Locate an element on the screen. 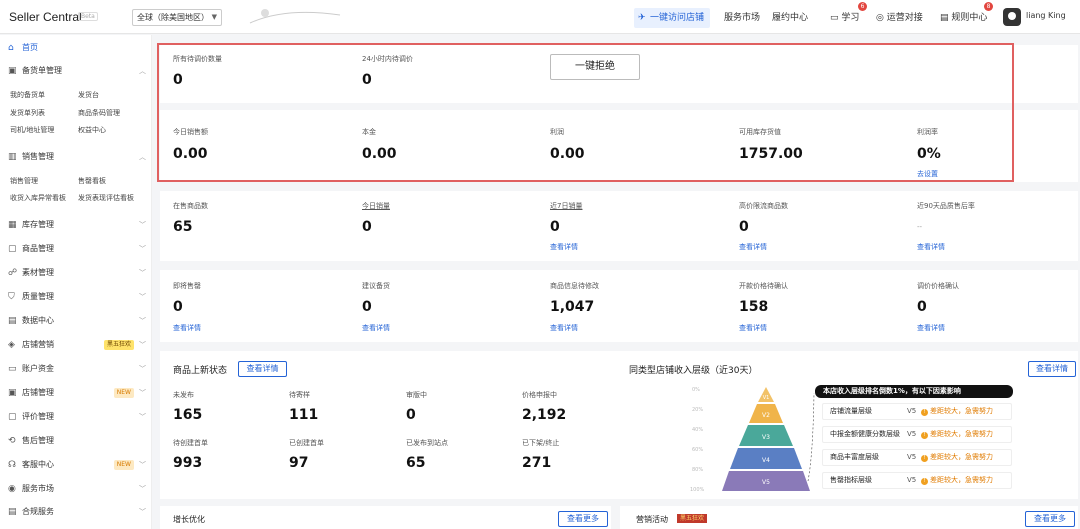 This screenshot has height=529, width=1080. chevron-up-icon: ︿ is located at coordinates (142, 71).